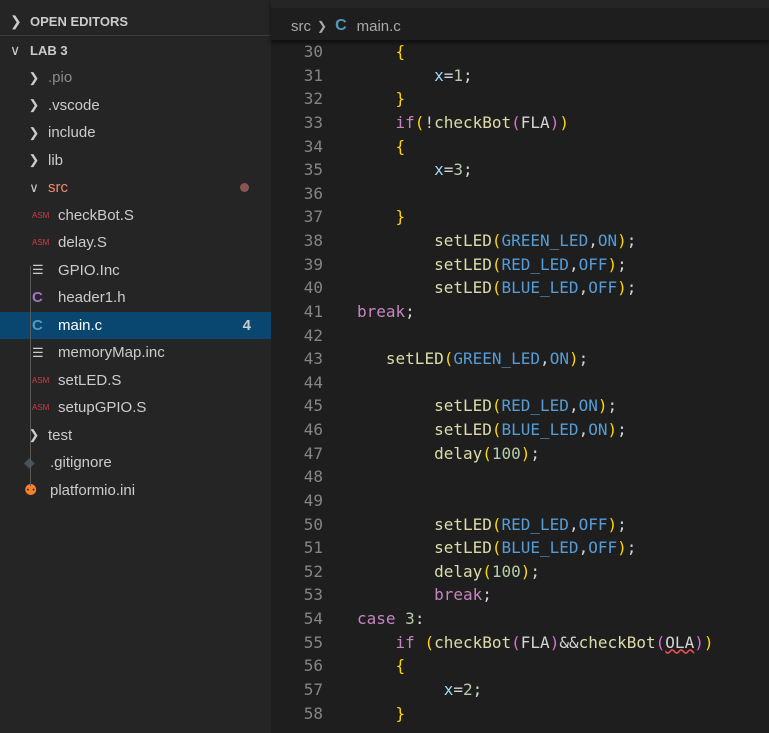  I want to click on code-text: setLED(RED_LED,ON);, so click(487, 406).